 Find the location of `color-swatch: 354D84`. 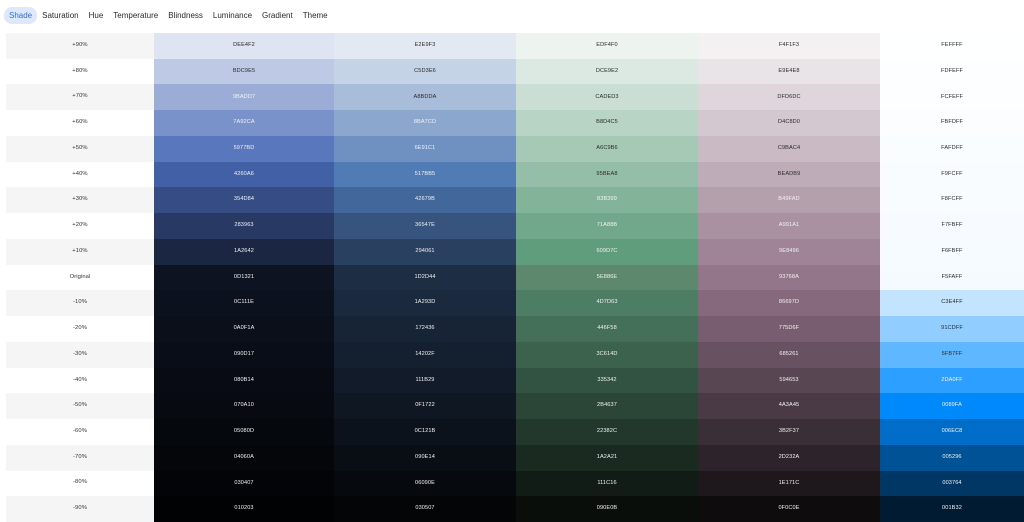

color-swatch: 354D84 is located at coordinates (244, 200).